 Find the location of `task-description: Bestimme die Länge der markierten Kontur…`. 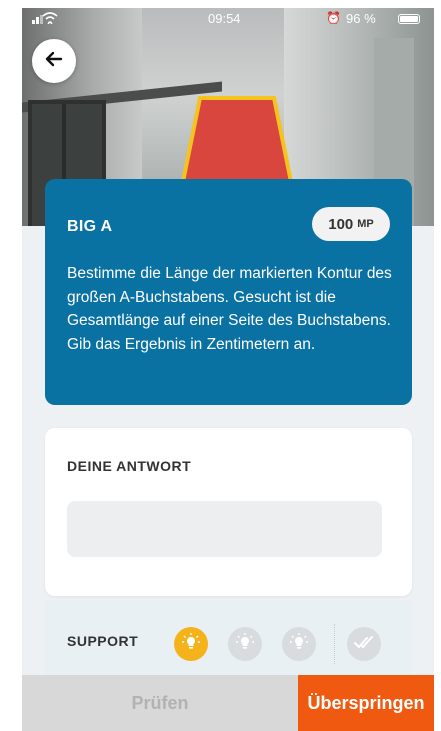

task-description: Bestimme die Länge der markierten Kontur… is located at coordinates (229, 309).